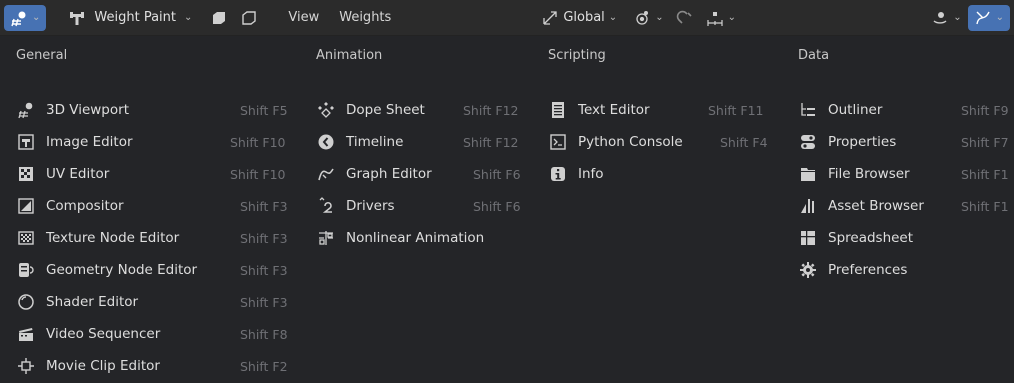 The width and height of the screenshot is (1014, 383). Describe the element at coordinates (642, 18) in the screenshot. I see `pivot-icon` at that location.